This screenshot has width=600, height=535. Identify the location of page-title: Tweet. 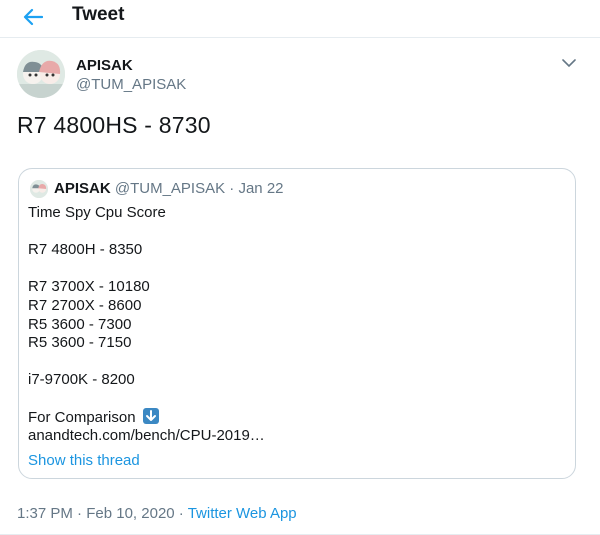
(98, 14).